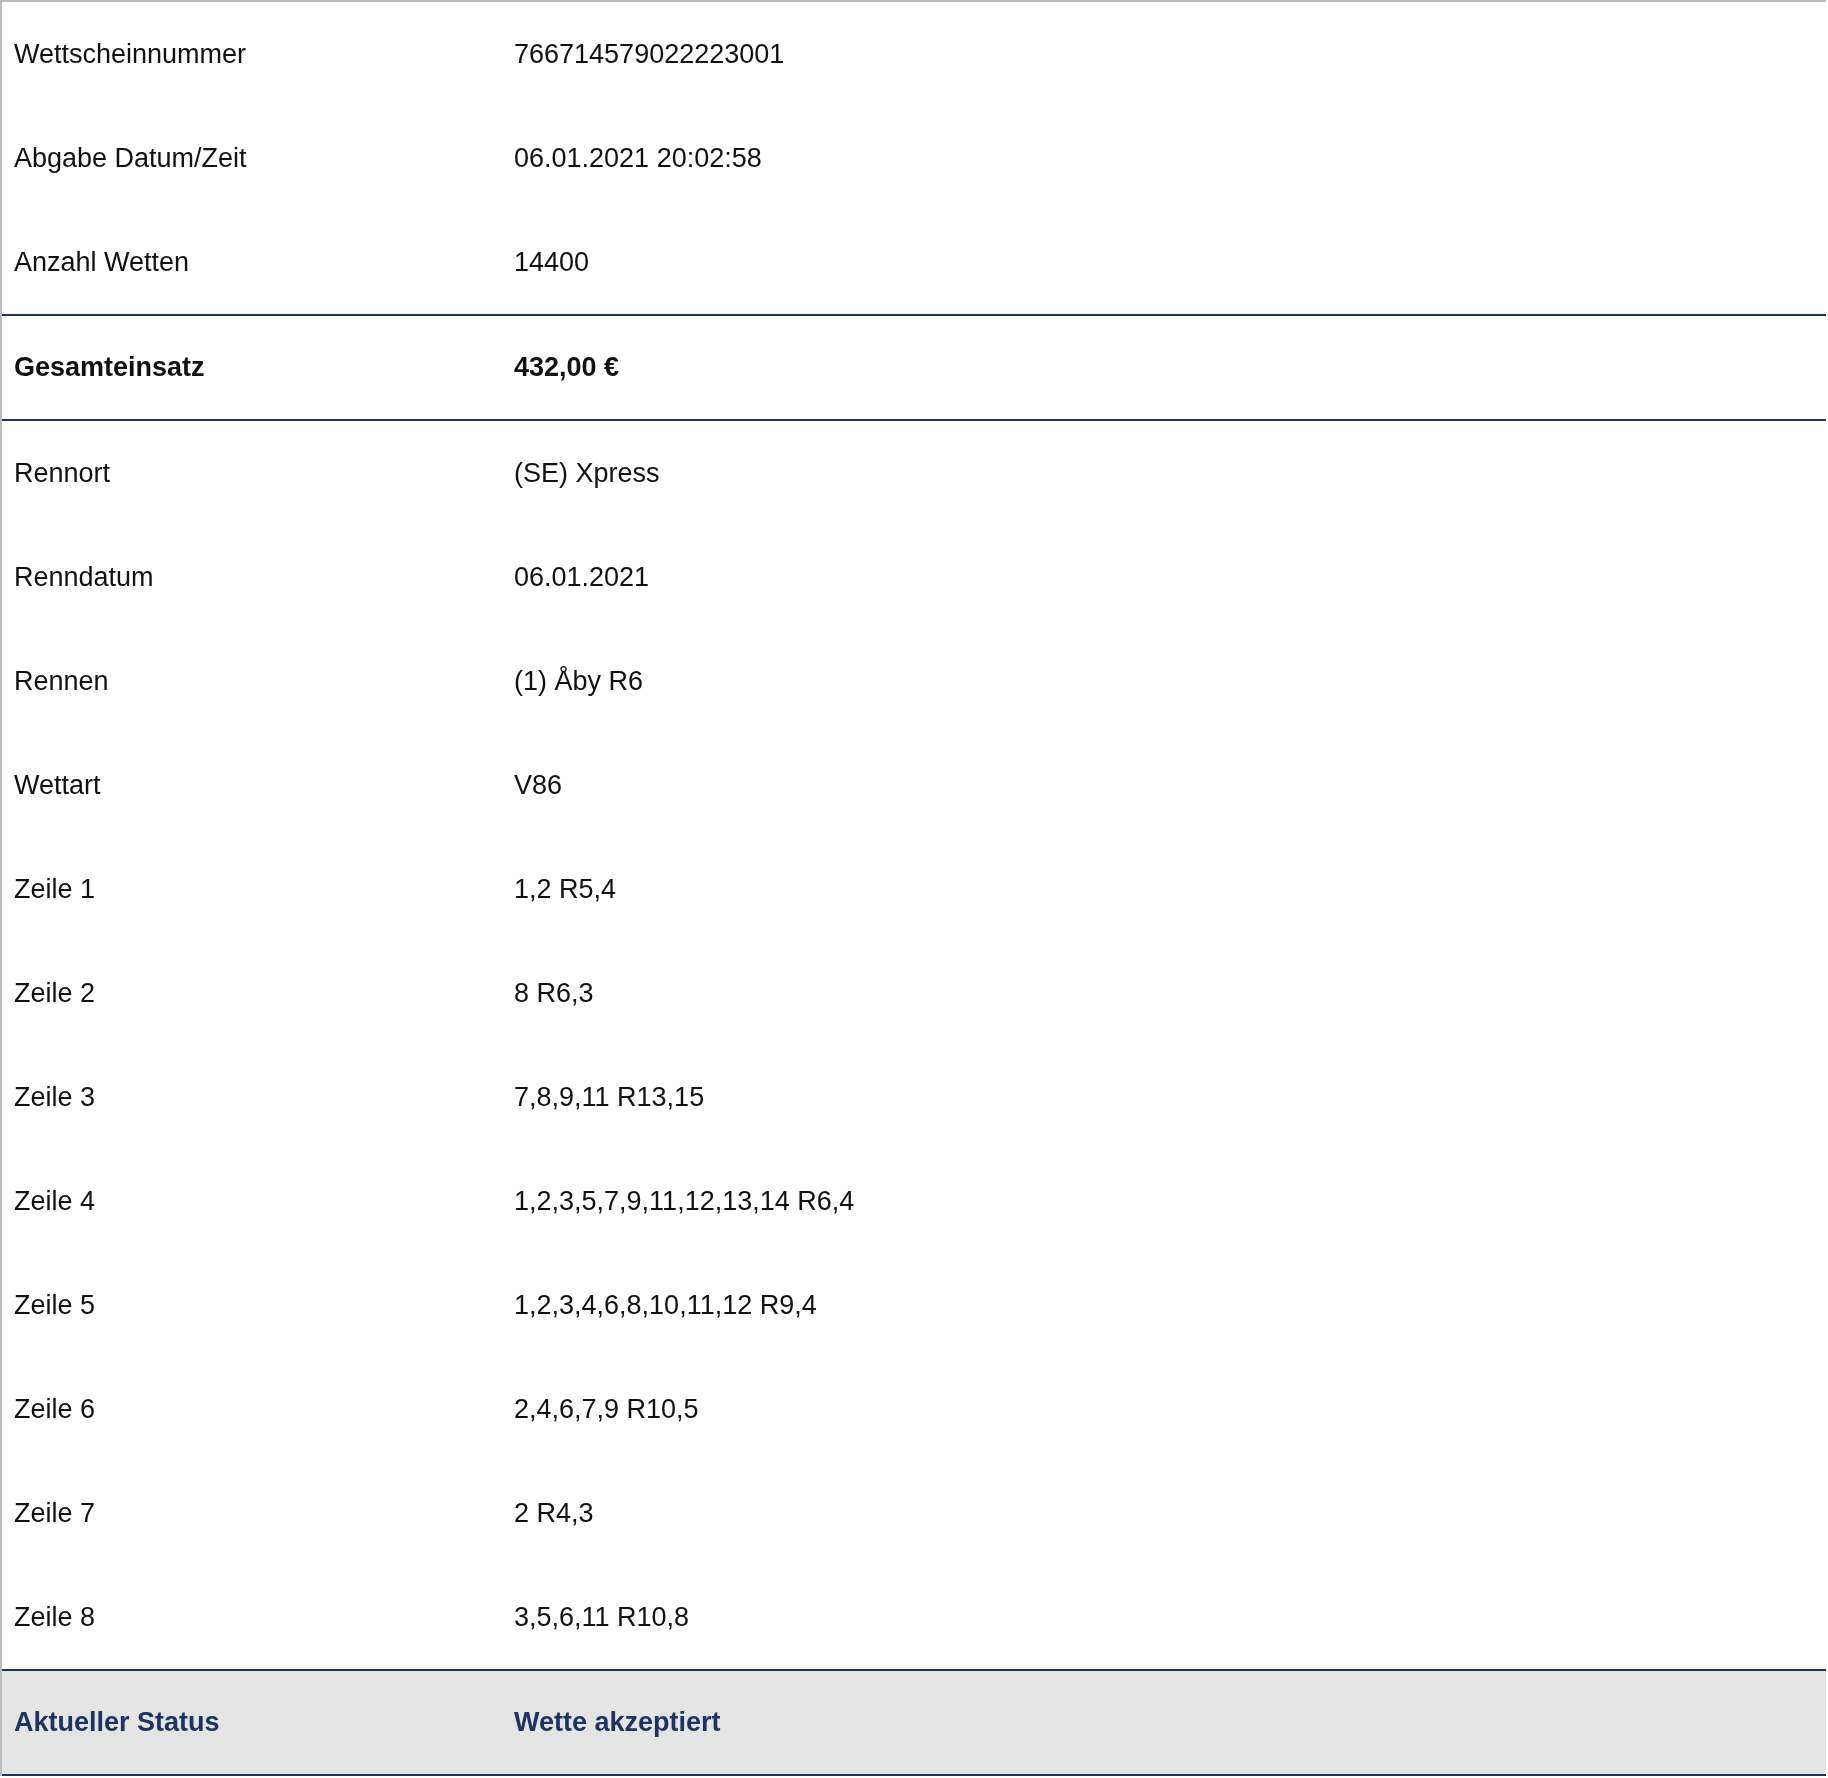 The height and width of the screenshot is (1778, 1828). Describe the element at coordinates (579, 681) in the screenshot. I see `row-value: (1) Åby R6` at that location.